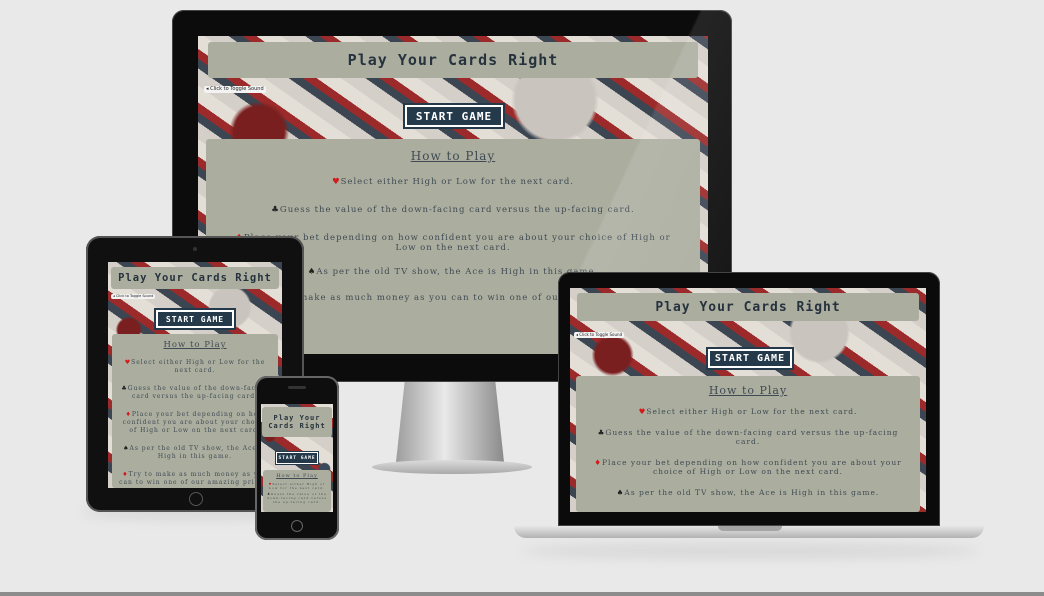 The width and height of the screenshot is (1044, 596). Describe the element at coordinates (196, 499) in the screenshot. I see `tablet-home-button` at that location.